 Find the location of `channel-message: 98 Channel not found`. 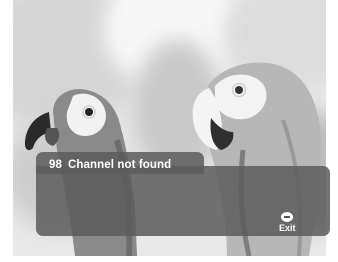

channel-message: 98 Channel not found is located at coordinates (110, 165).